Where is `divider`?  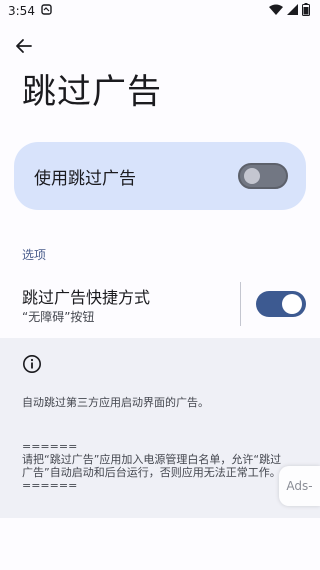 divider is located at coordinates (240, 304).